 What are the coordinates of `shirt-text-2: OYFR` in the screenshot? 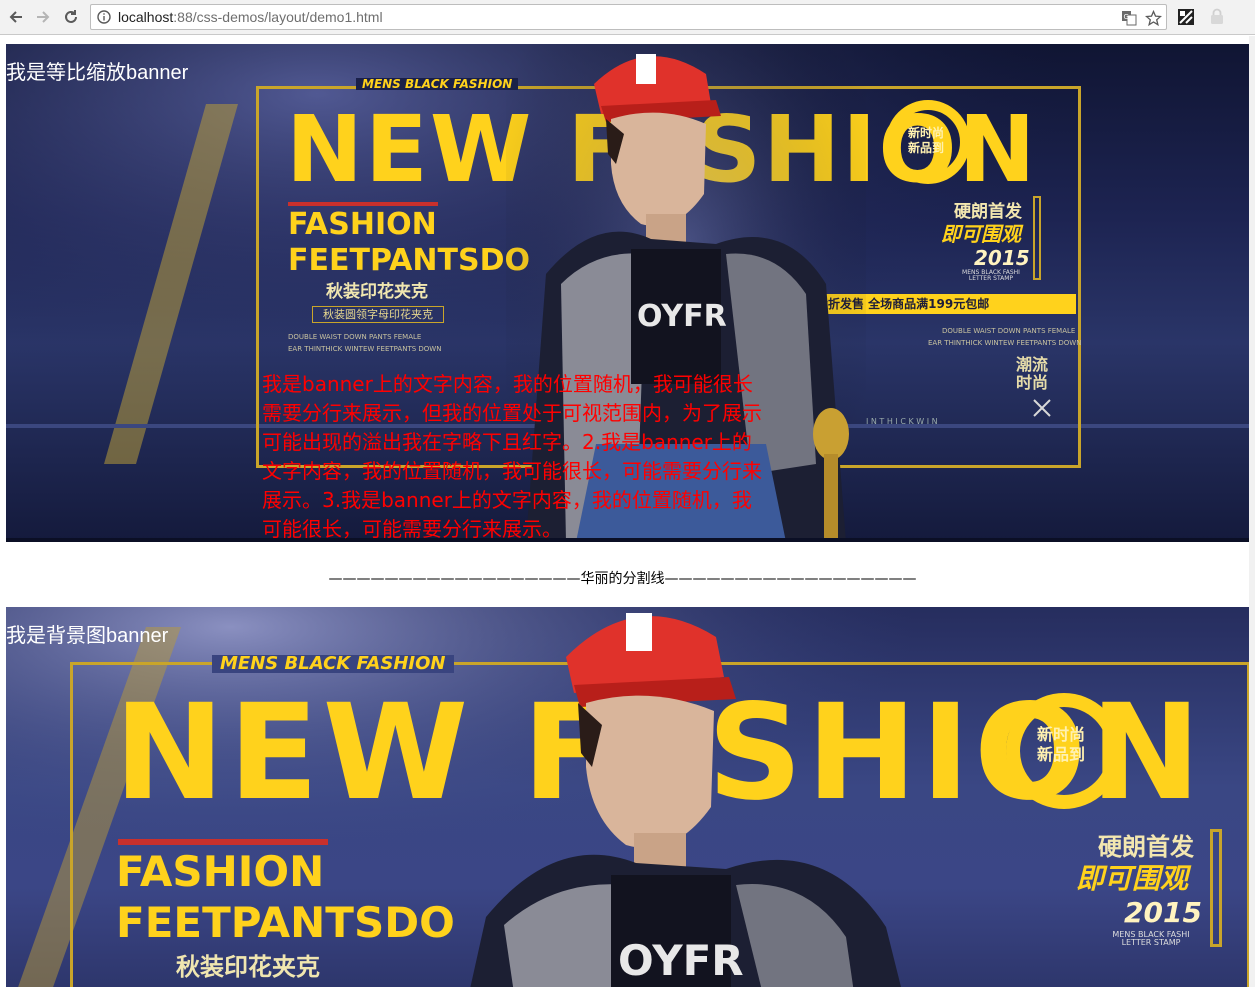 It's located at (681, 960).